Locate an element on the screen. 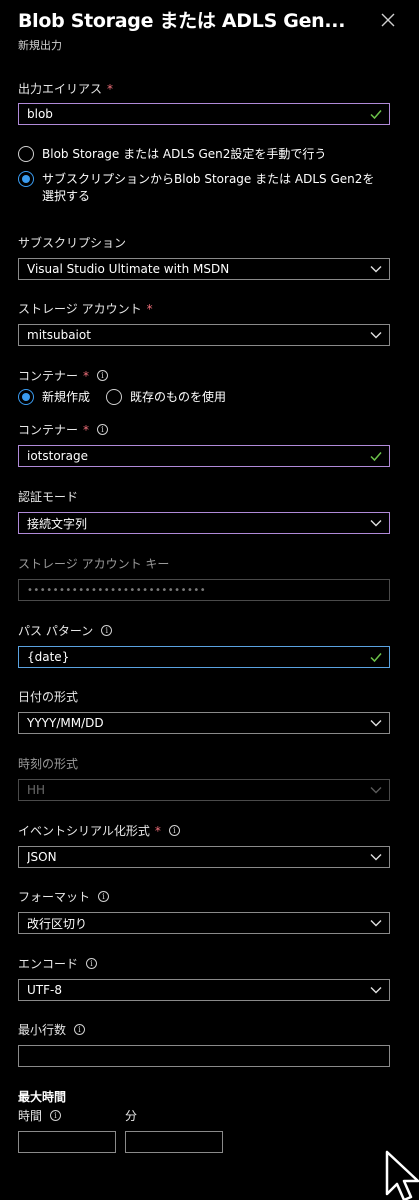 Image resolution: width=419 pixels, height=1200 pixels. path-pattern-label: パス パターン i is located at coordinates (65, 630).